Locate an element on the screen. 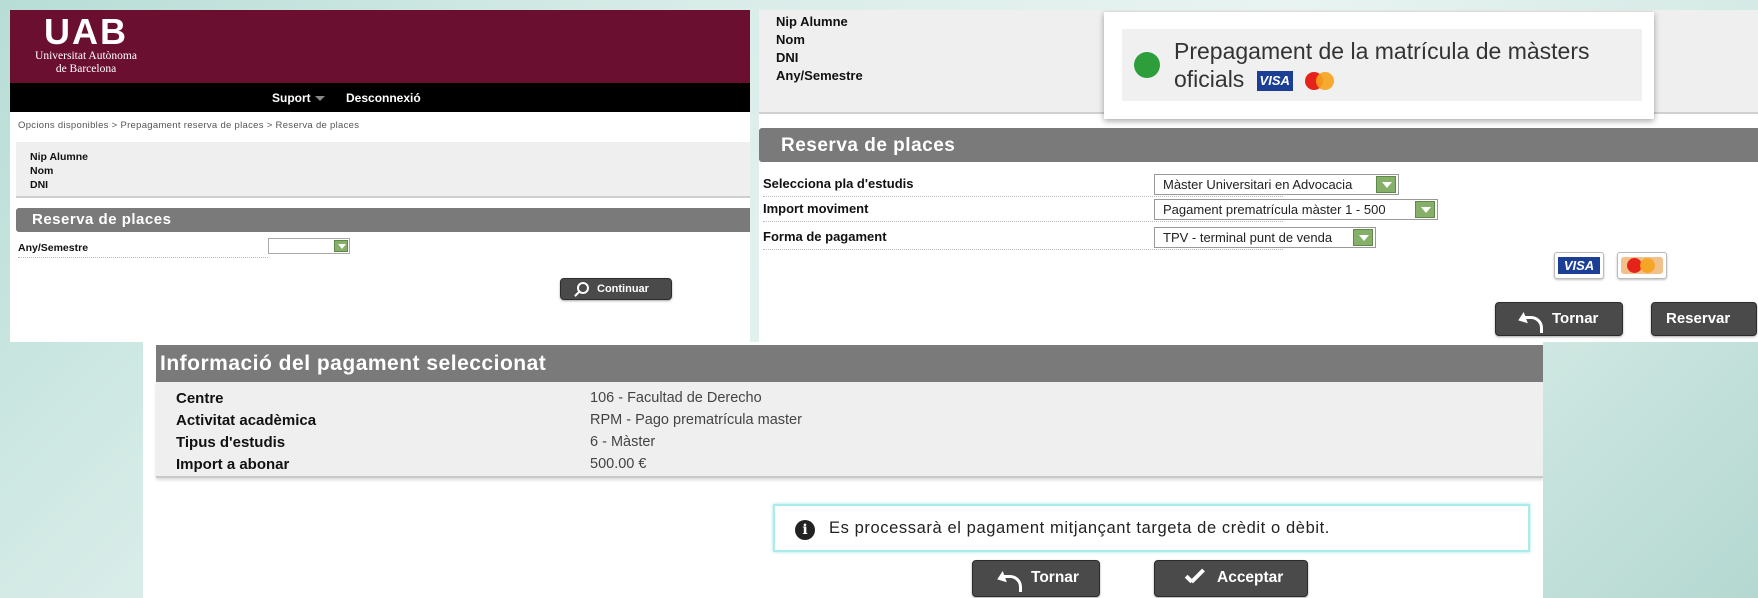 The width and height of the screenshot is (1758, 598). value-import: 500.00 € is located at coordinates (618, 464).